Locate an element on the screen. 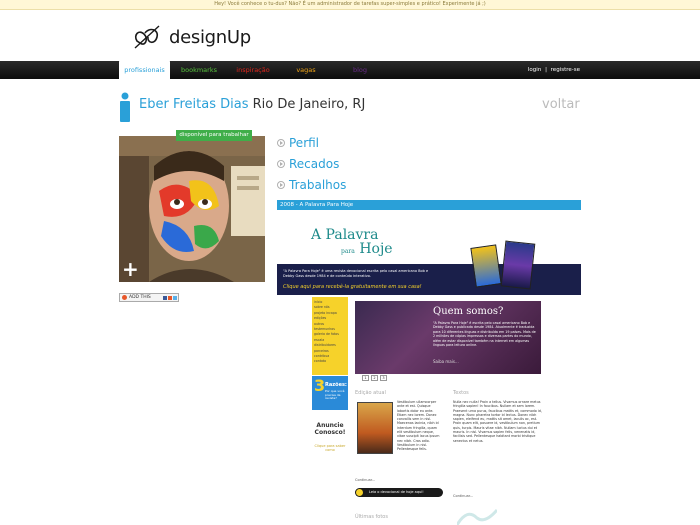 The image size is (700, 525). logo-mark-icon is located at coordinates (147, 37).